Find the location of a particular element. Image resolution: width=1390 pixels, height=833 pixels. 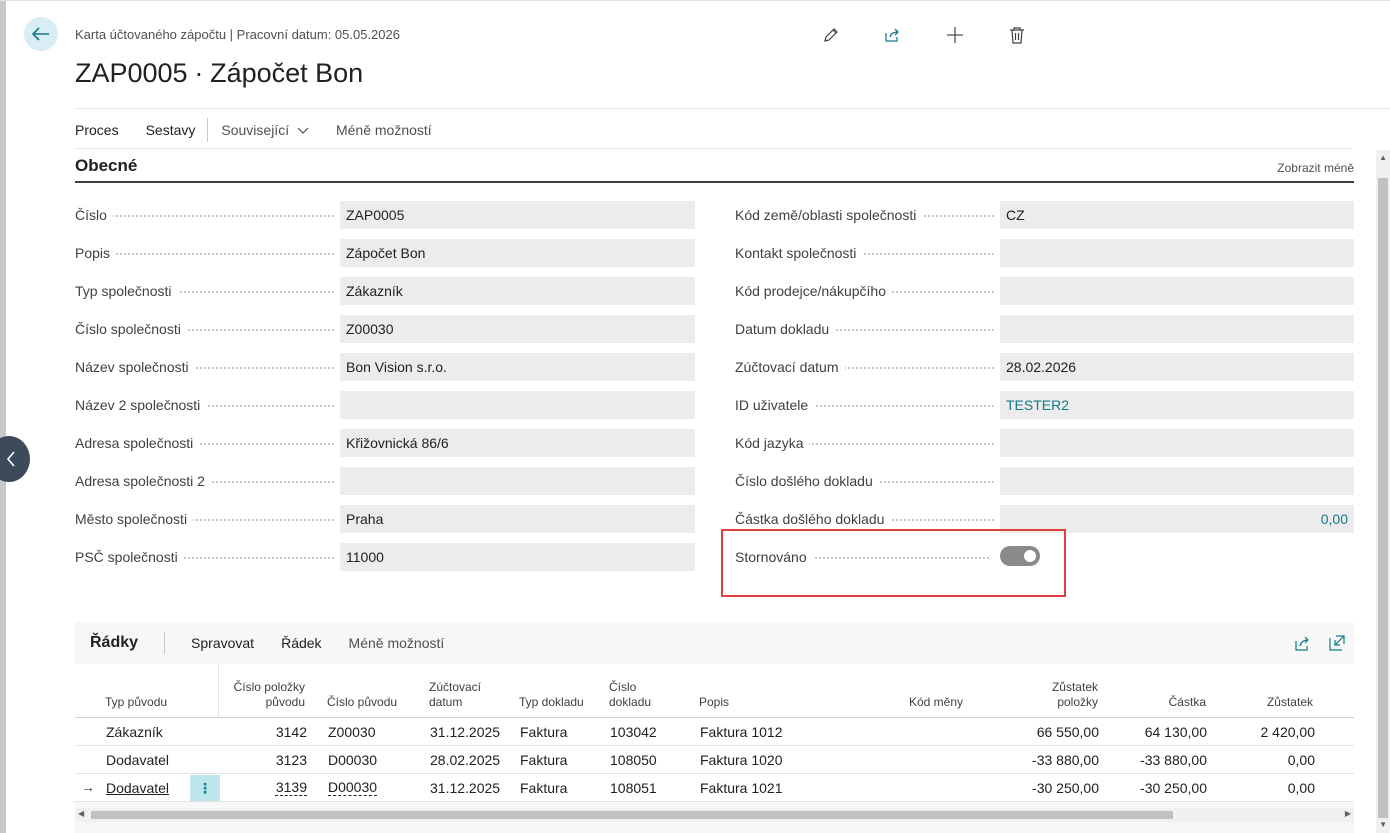

col-label-line: položky is located at coordinates (1077, 702).